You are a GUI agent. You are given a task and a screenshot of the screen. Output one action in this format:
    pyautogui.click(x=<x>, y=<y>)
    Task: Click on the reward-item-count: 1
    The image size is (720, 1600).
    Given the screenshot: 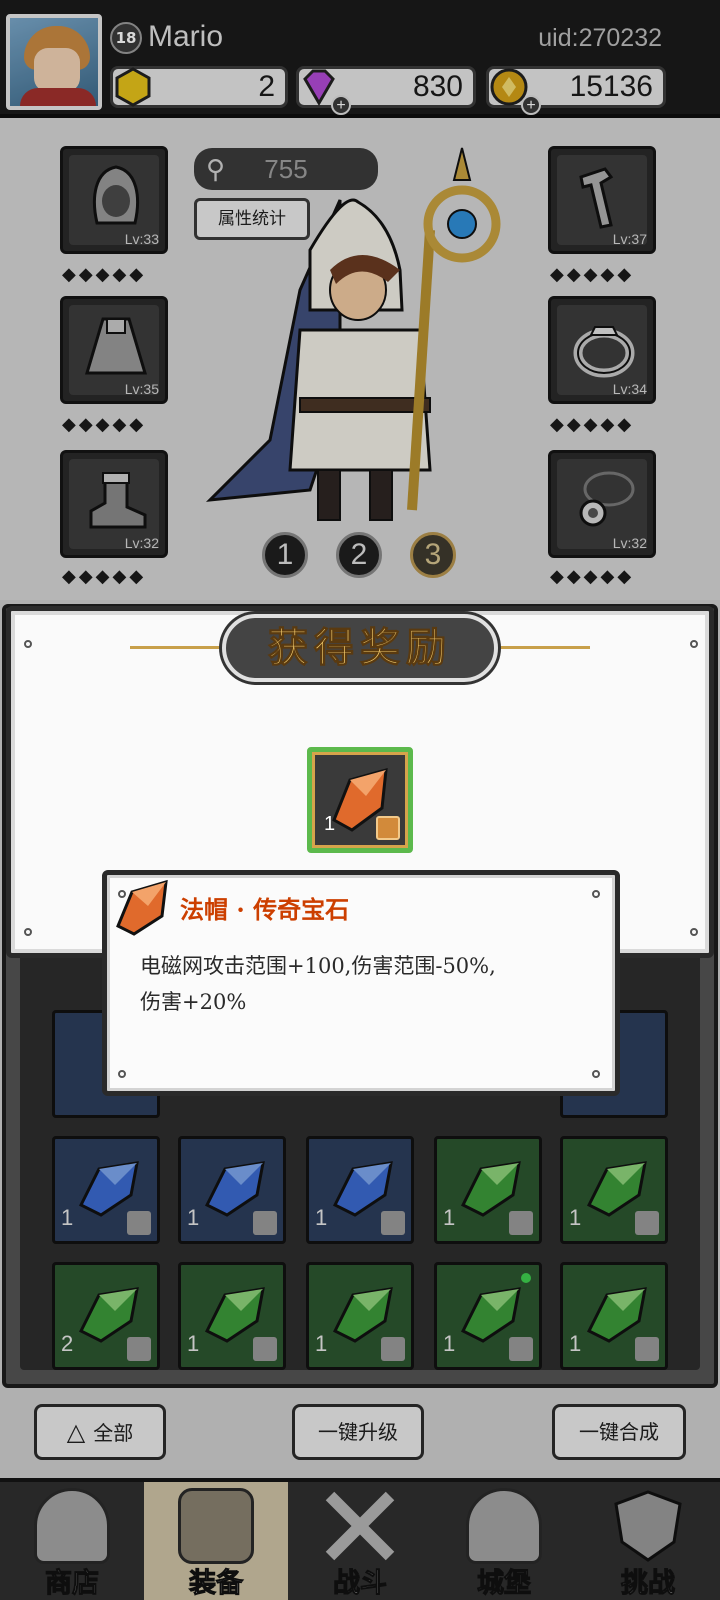 What is the action you would take?
    pyautogui.click(x=330, y=824)
    